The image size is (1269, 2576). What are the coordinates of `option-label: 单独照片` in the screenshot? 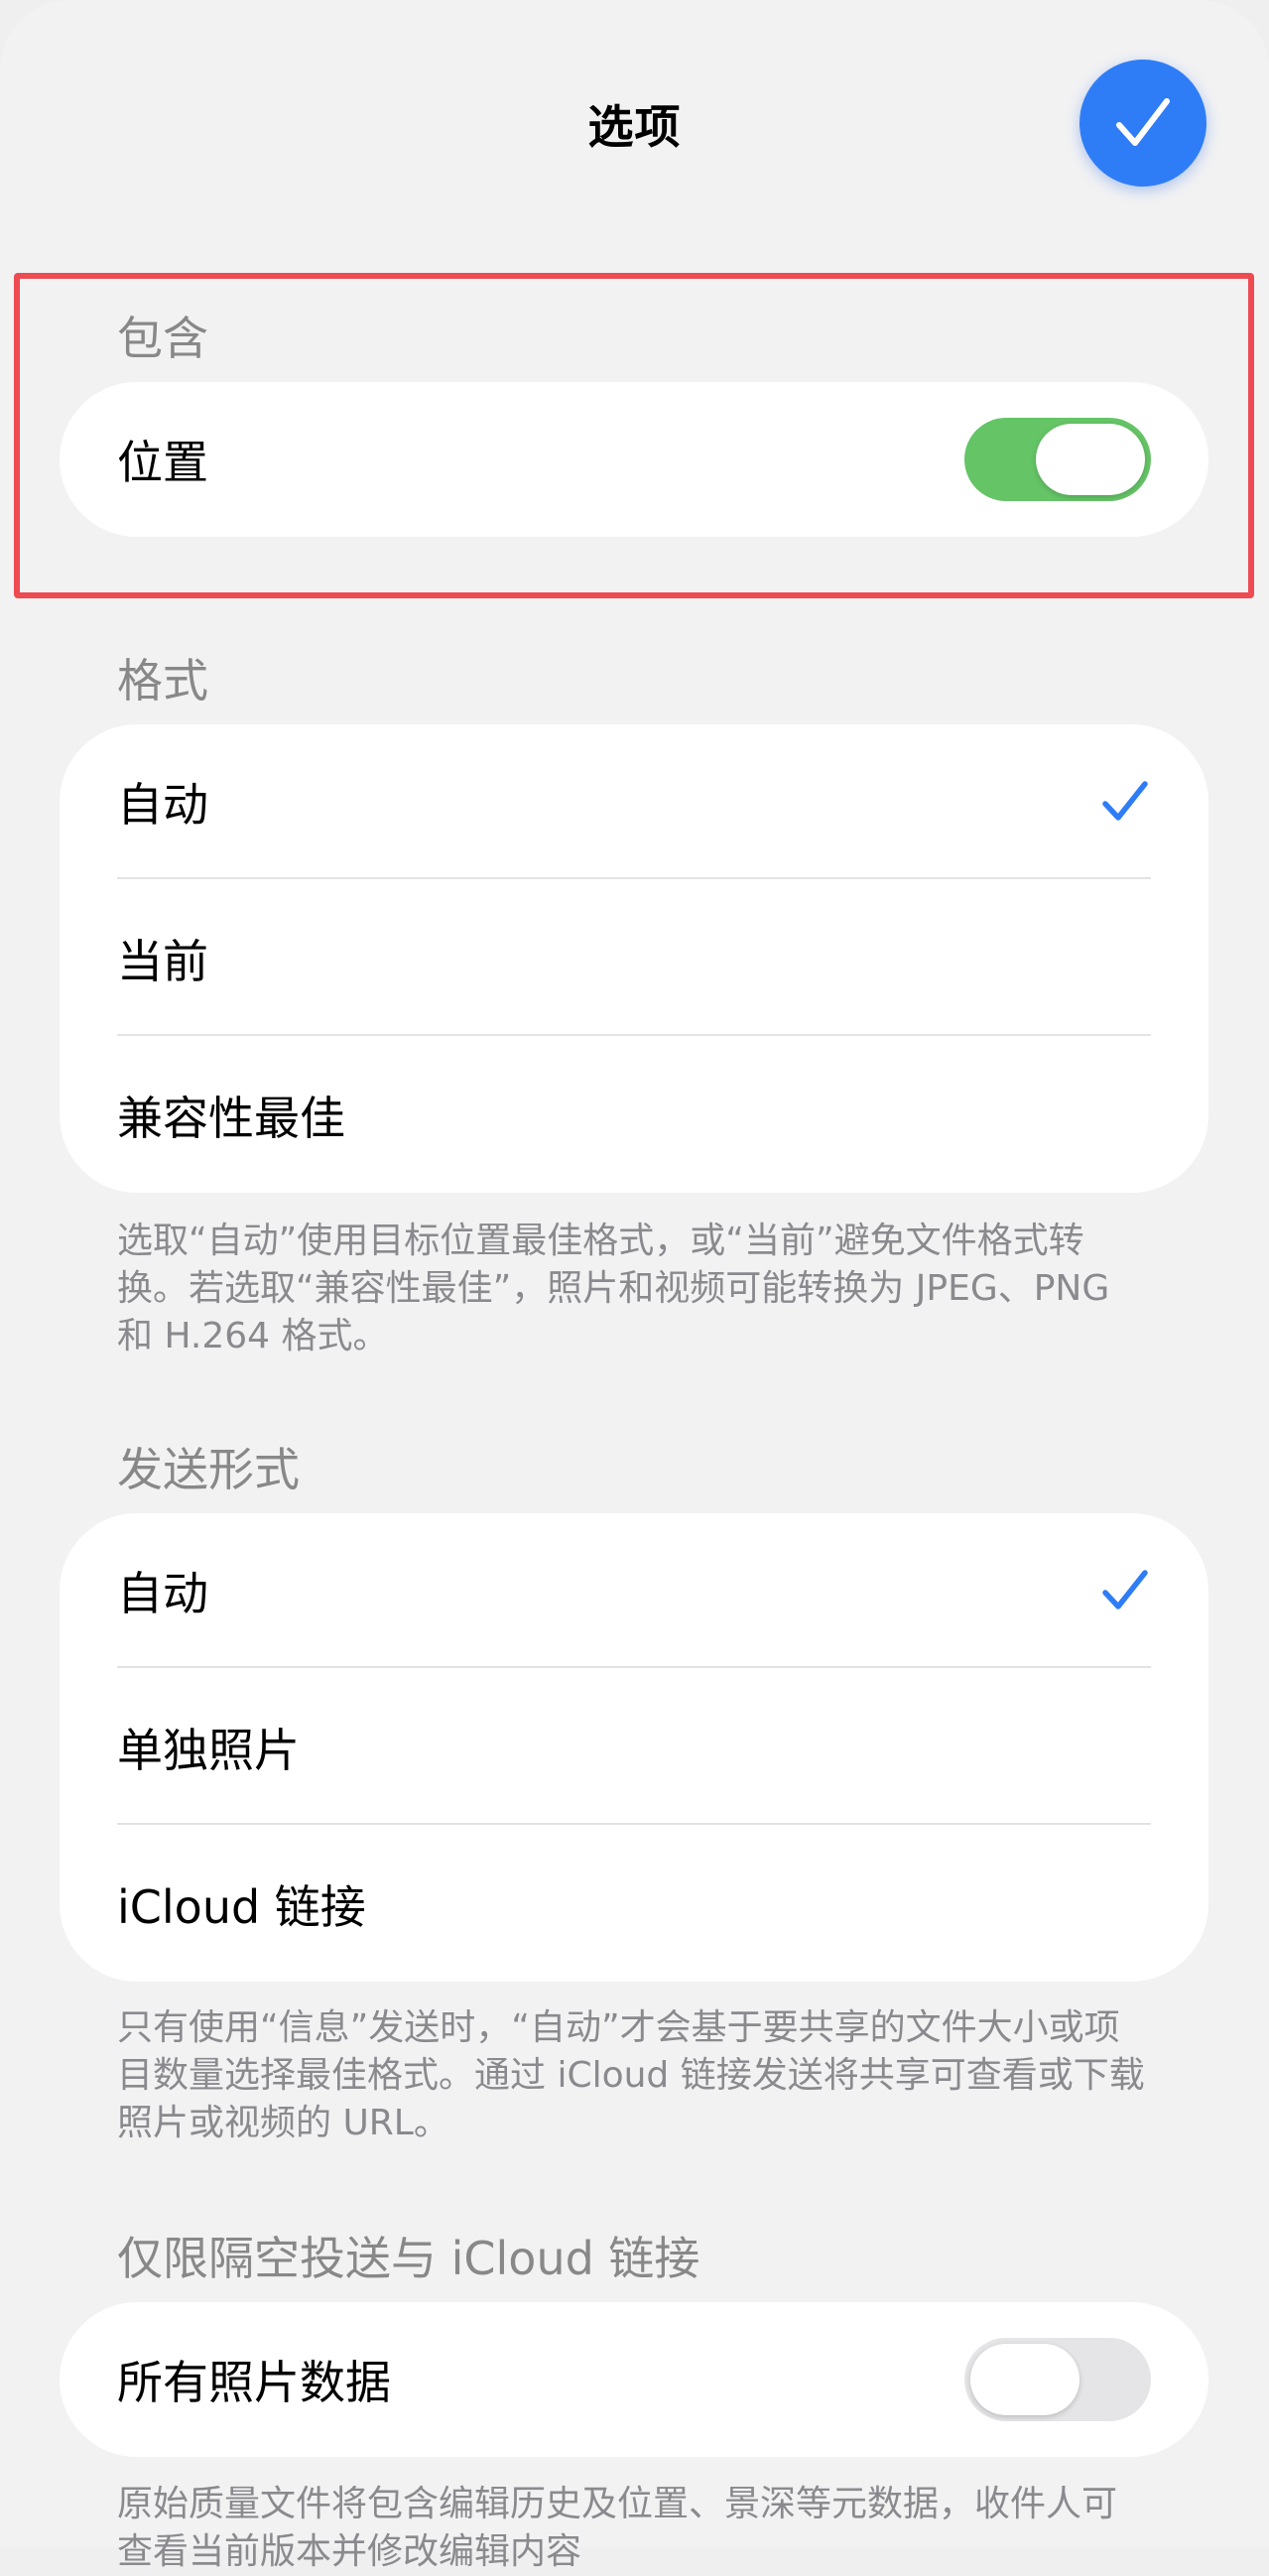 It's located at (209, 1751).